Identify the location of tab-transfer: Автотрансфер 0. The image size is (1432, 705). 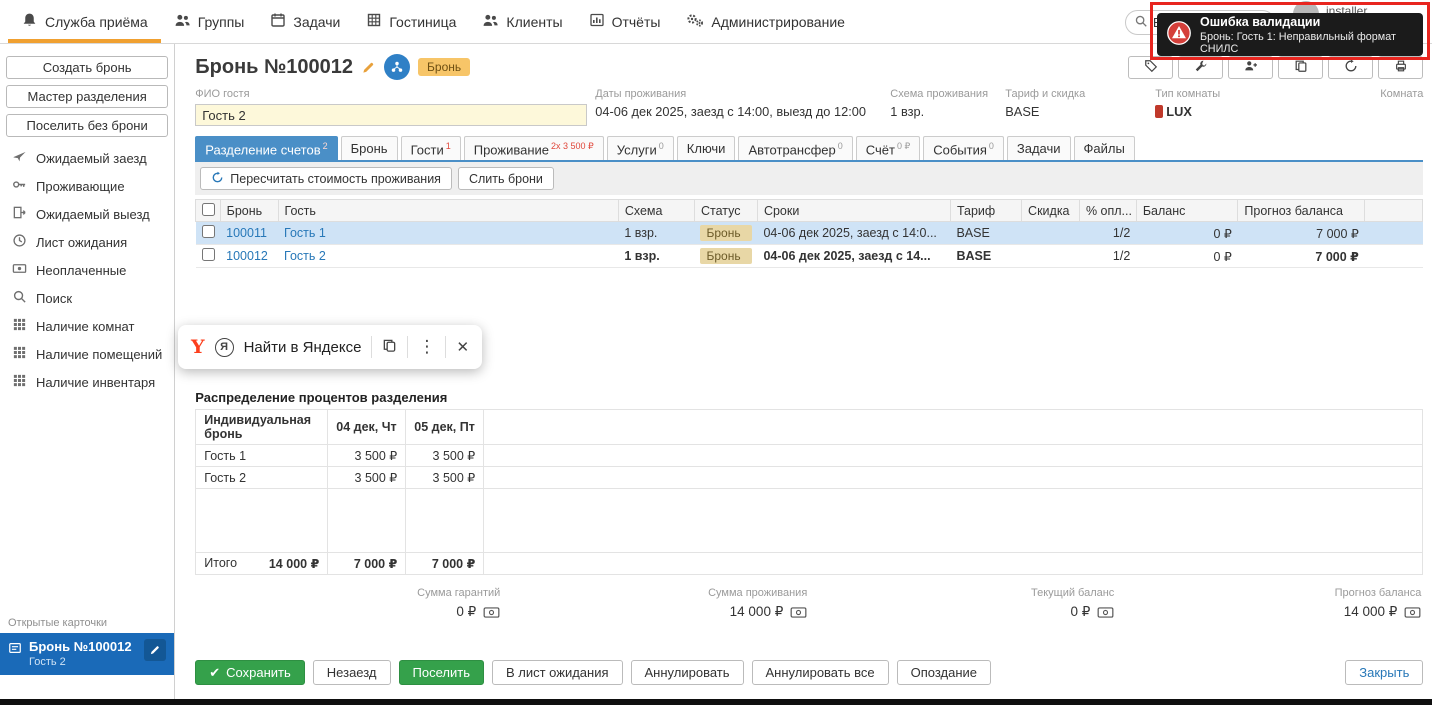
(795, 148).